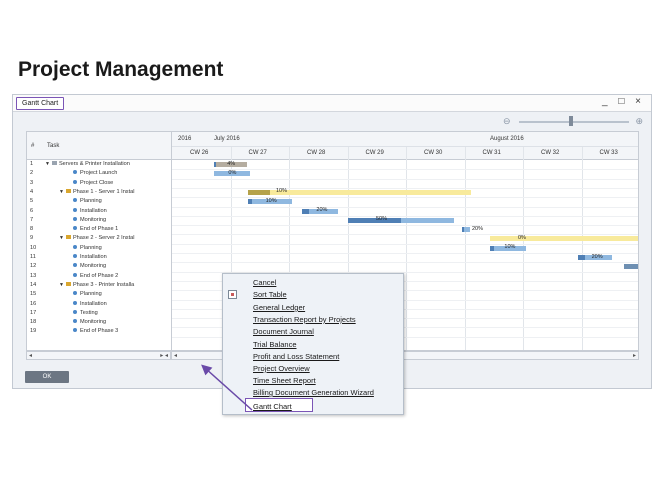 Image resolution: width=660 pixels, height=480 pixels. Describe the element at coordinates (95, 229) in the screenshot. I see `task-title: End of Phase 1` at that location.